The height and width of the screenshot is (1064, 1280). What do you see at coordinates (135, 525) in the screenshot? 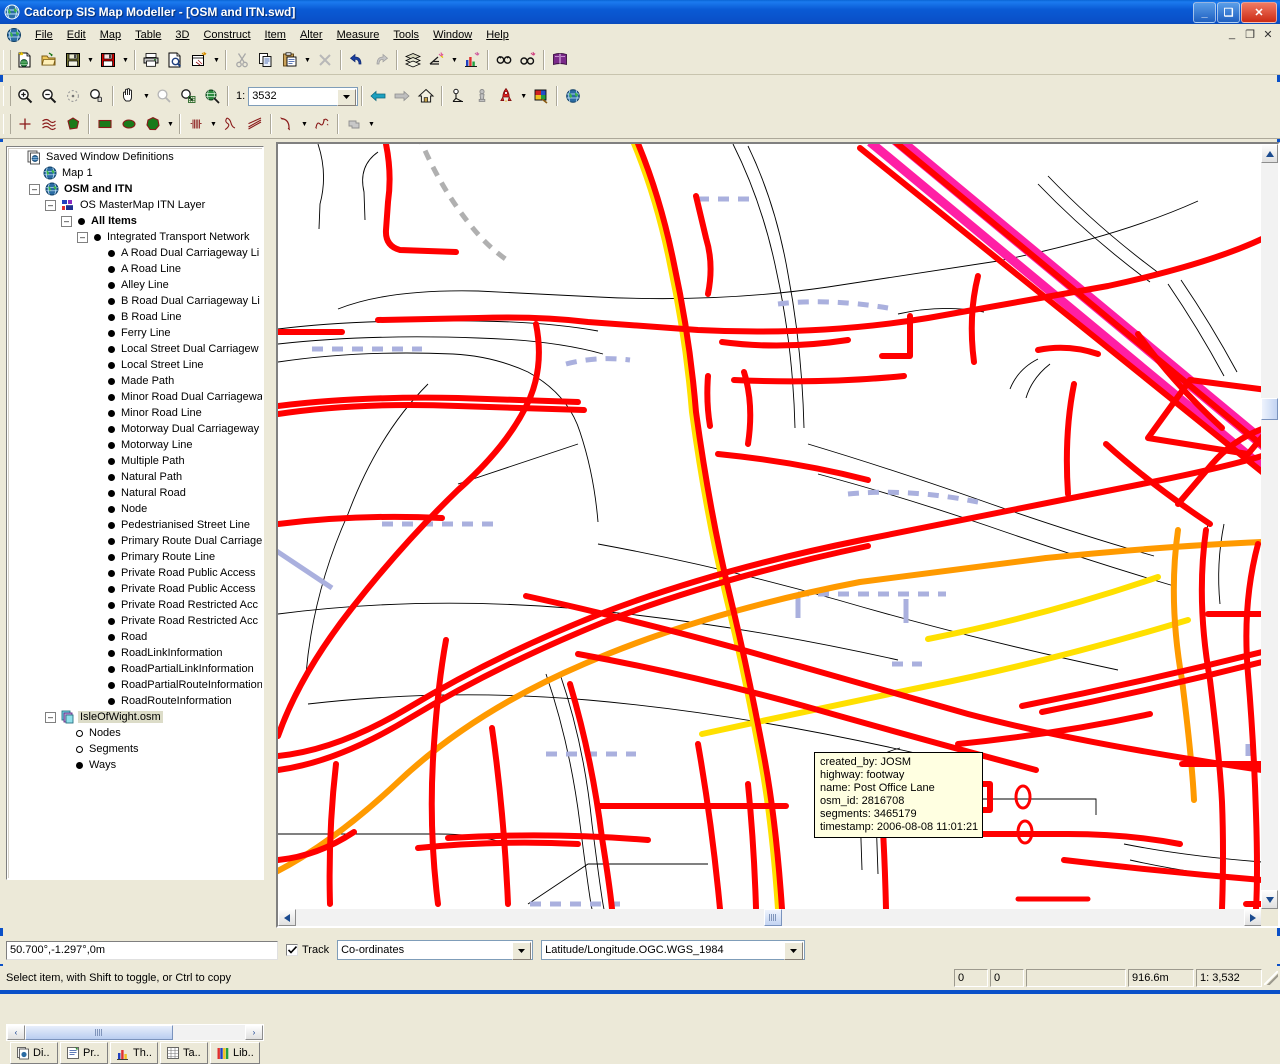
I see `tree-node: Pedestrianised Street Line` at bounding box center [135, 525].